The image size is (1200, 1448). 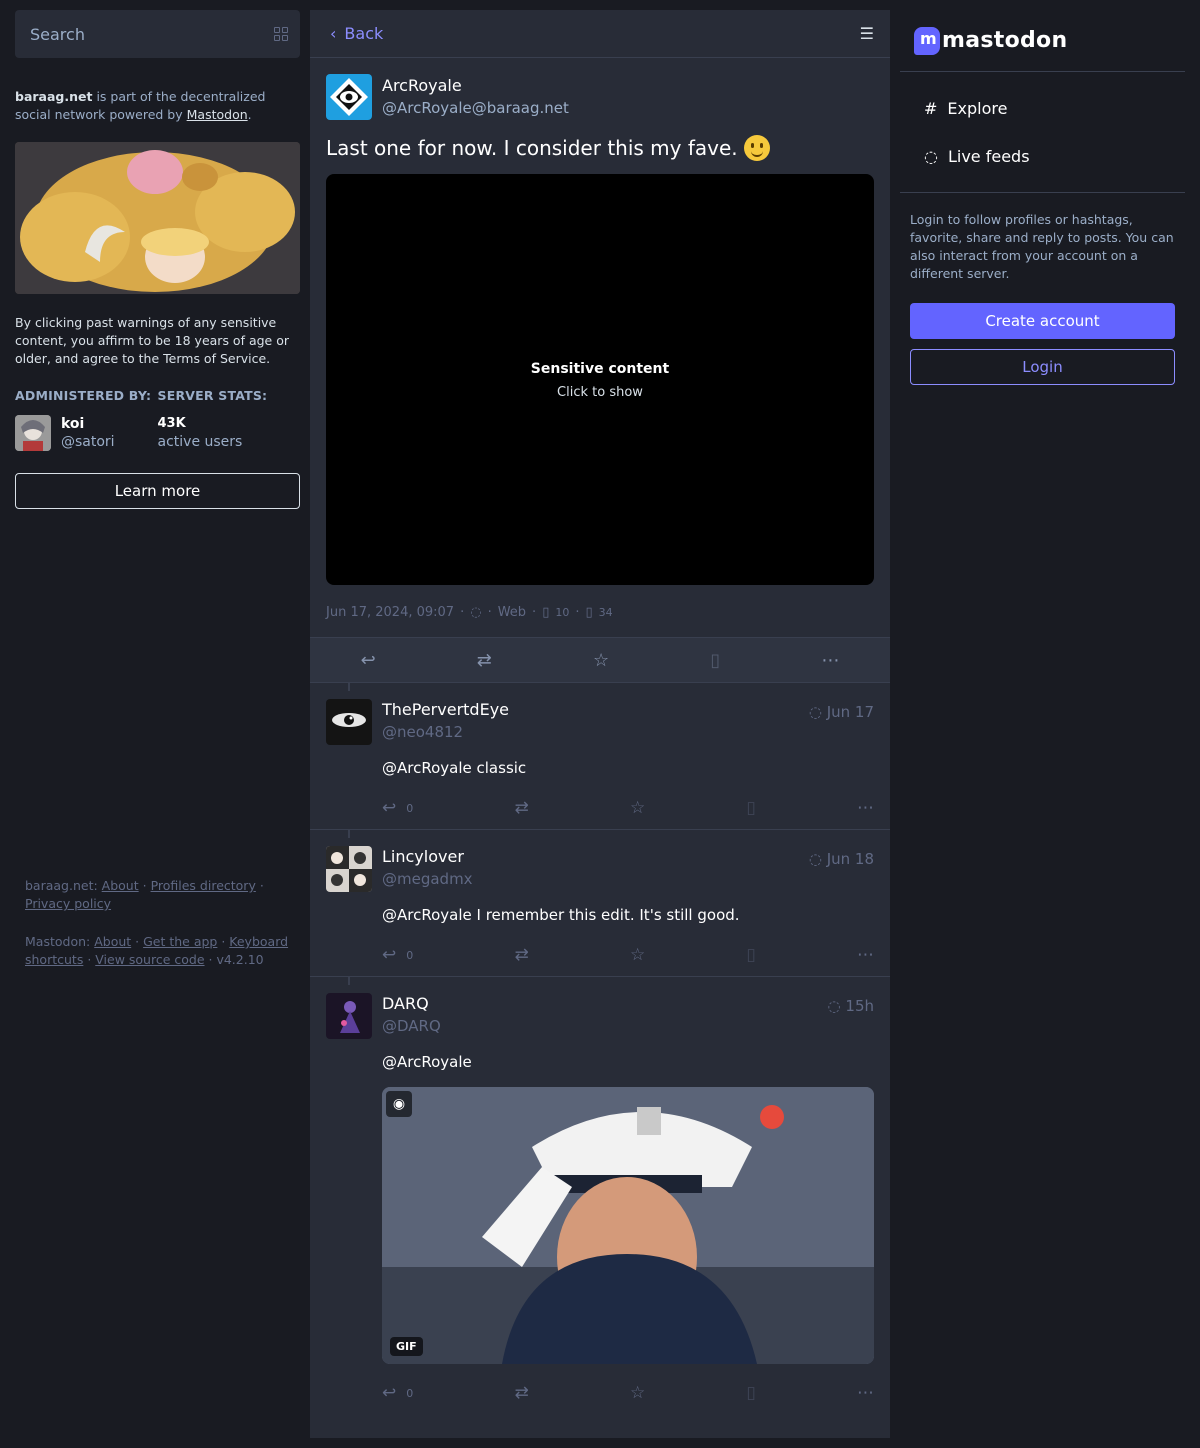 What do you see at coordinates (149, 959) in the screenshot?
I see `footer-source-link: View source code` at bounding box center [149, 959].